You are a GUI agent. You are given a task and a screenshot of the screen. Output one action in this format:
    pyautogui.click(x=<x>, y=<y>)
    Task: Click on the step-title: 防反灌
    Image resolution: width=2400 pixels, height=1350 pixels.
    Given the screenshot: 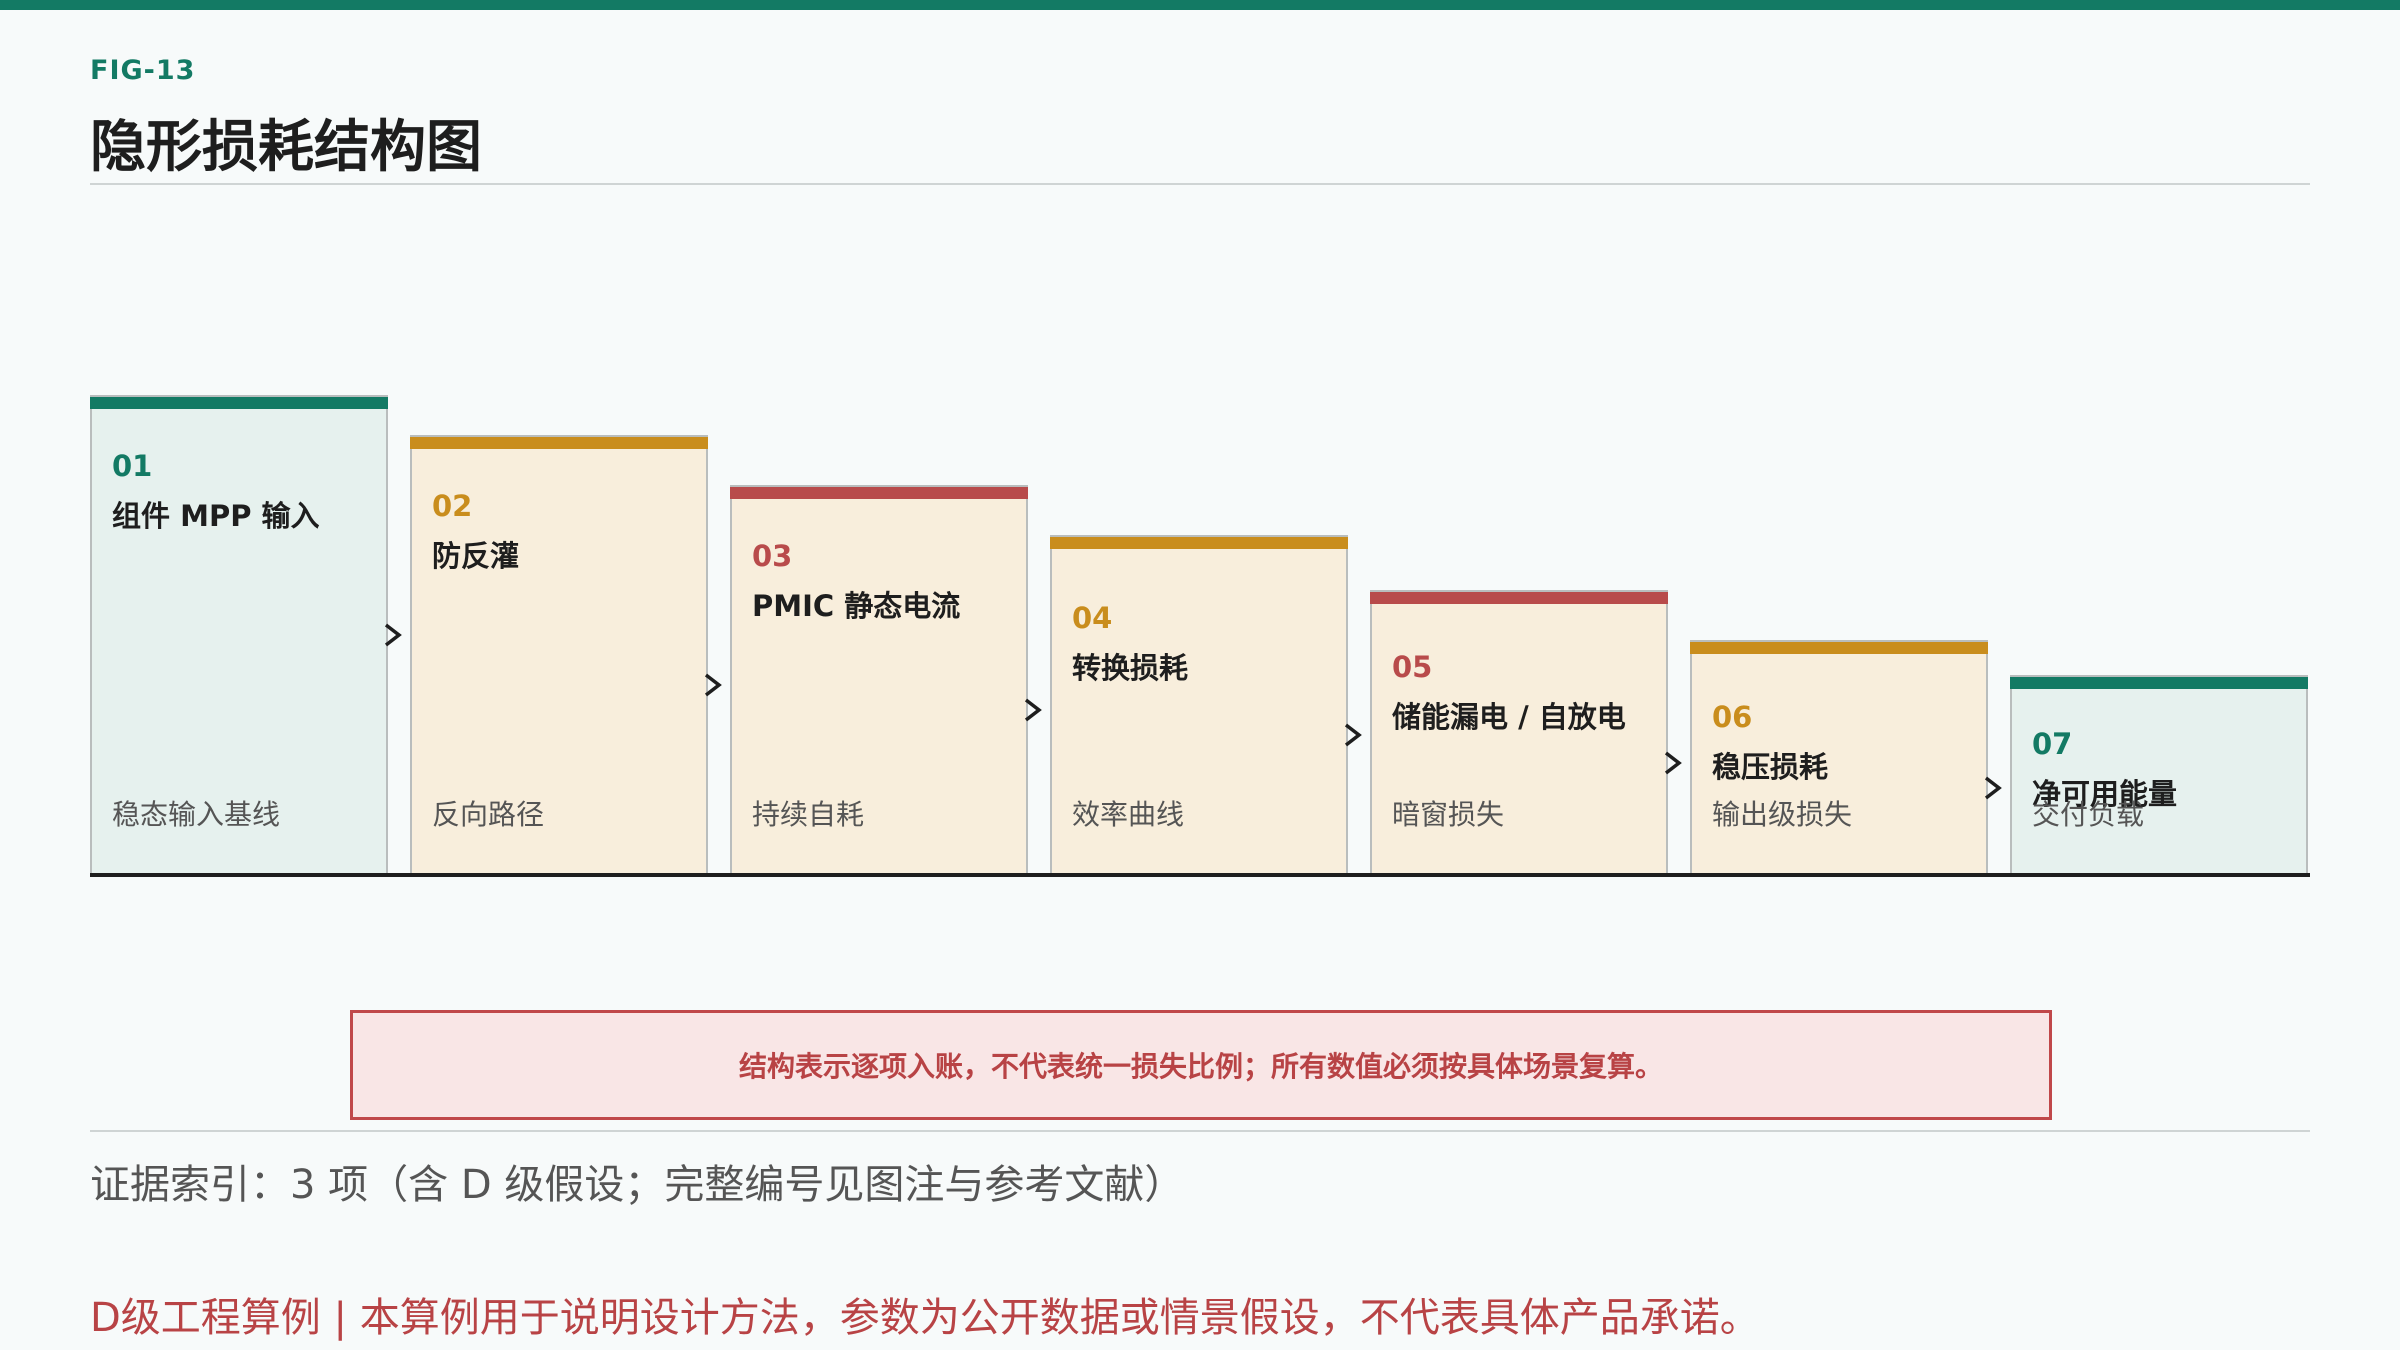 What is the action you would take?
    pyautogui.click(x=476, y=556)
    